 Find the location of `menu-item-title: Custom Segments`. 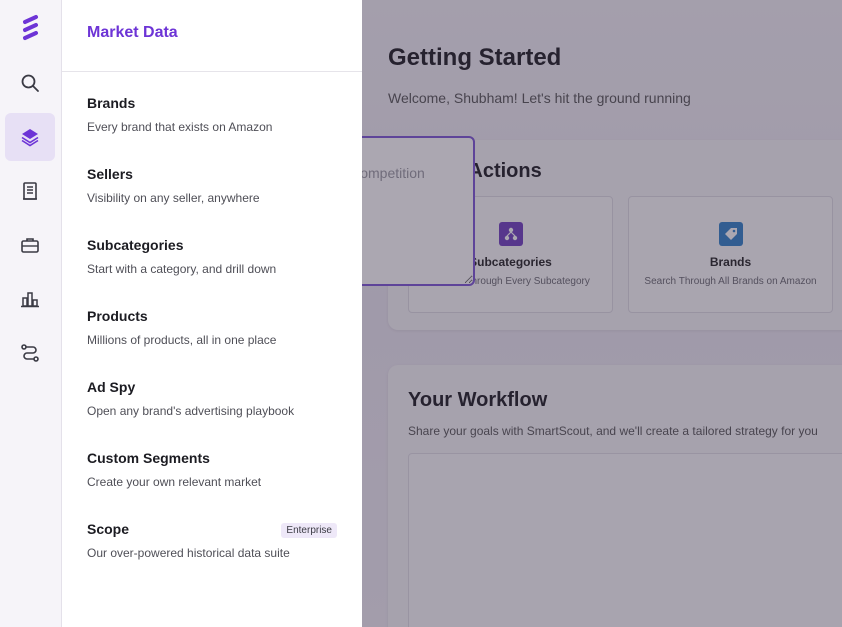

menu-item-title: Custom Segments is located at coordinates (148, 458).